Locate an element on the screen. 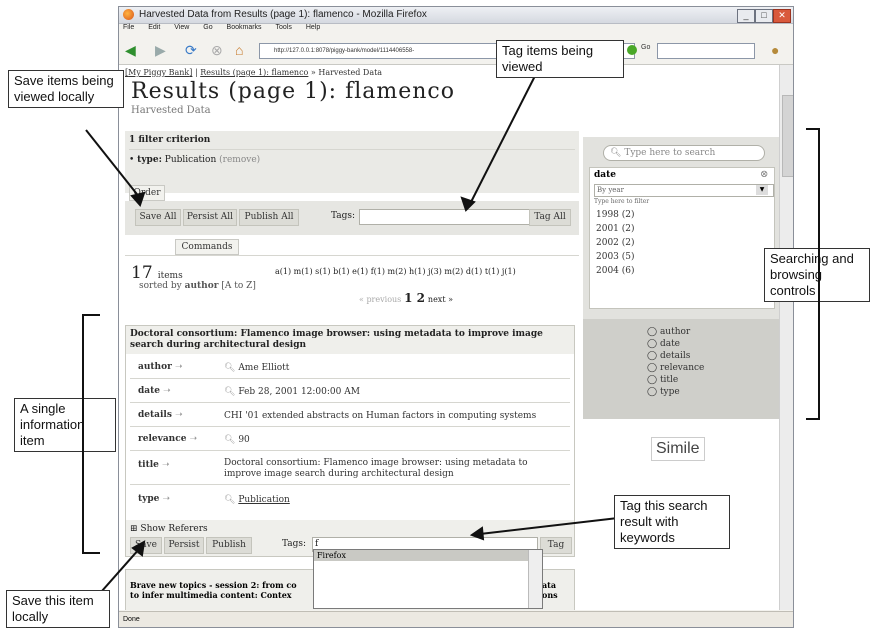 The height and width of the screenshot is (634, 883). callout-save-items: Save items being viewed locally is located at coordinates (66, 89).